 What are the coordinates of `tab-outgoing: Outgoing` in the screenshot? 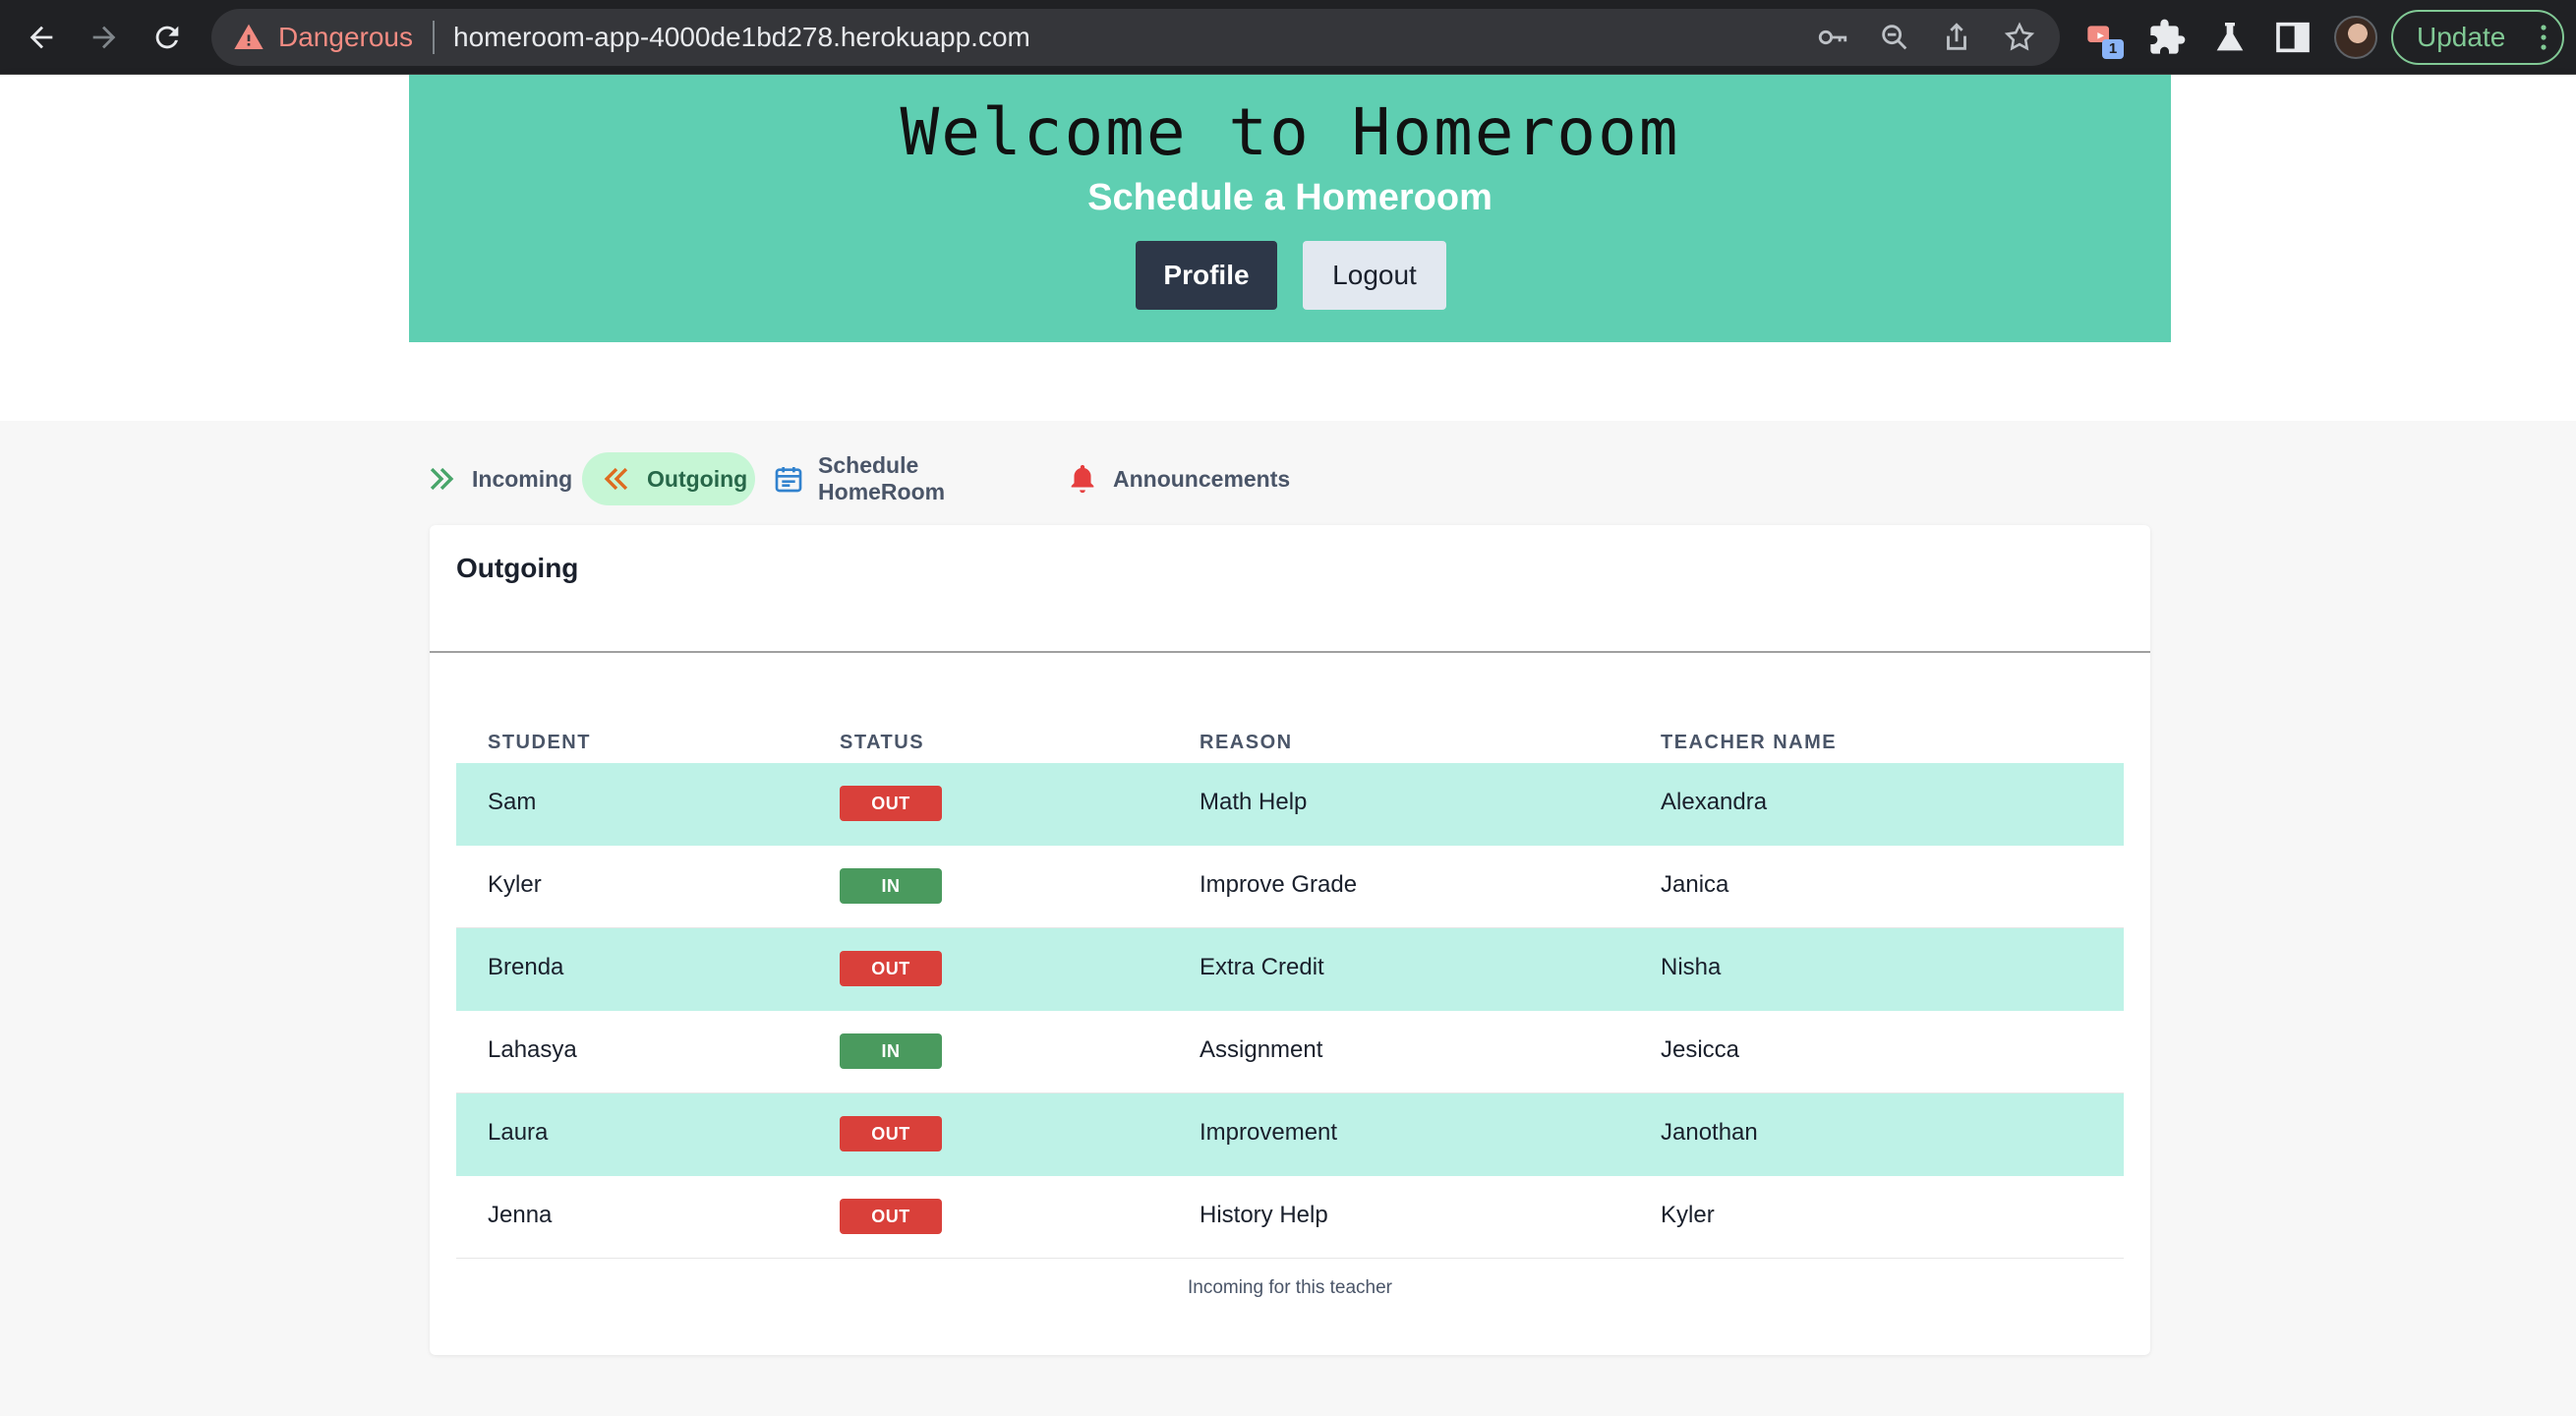 It's located at (668, 478).